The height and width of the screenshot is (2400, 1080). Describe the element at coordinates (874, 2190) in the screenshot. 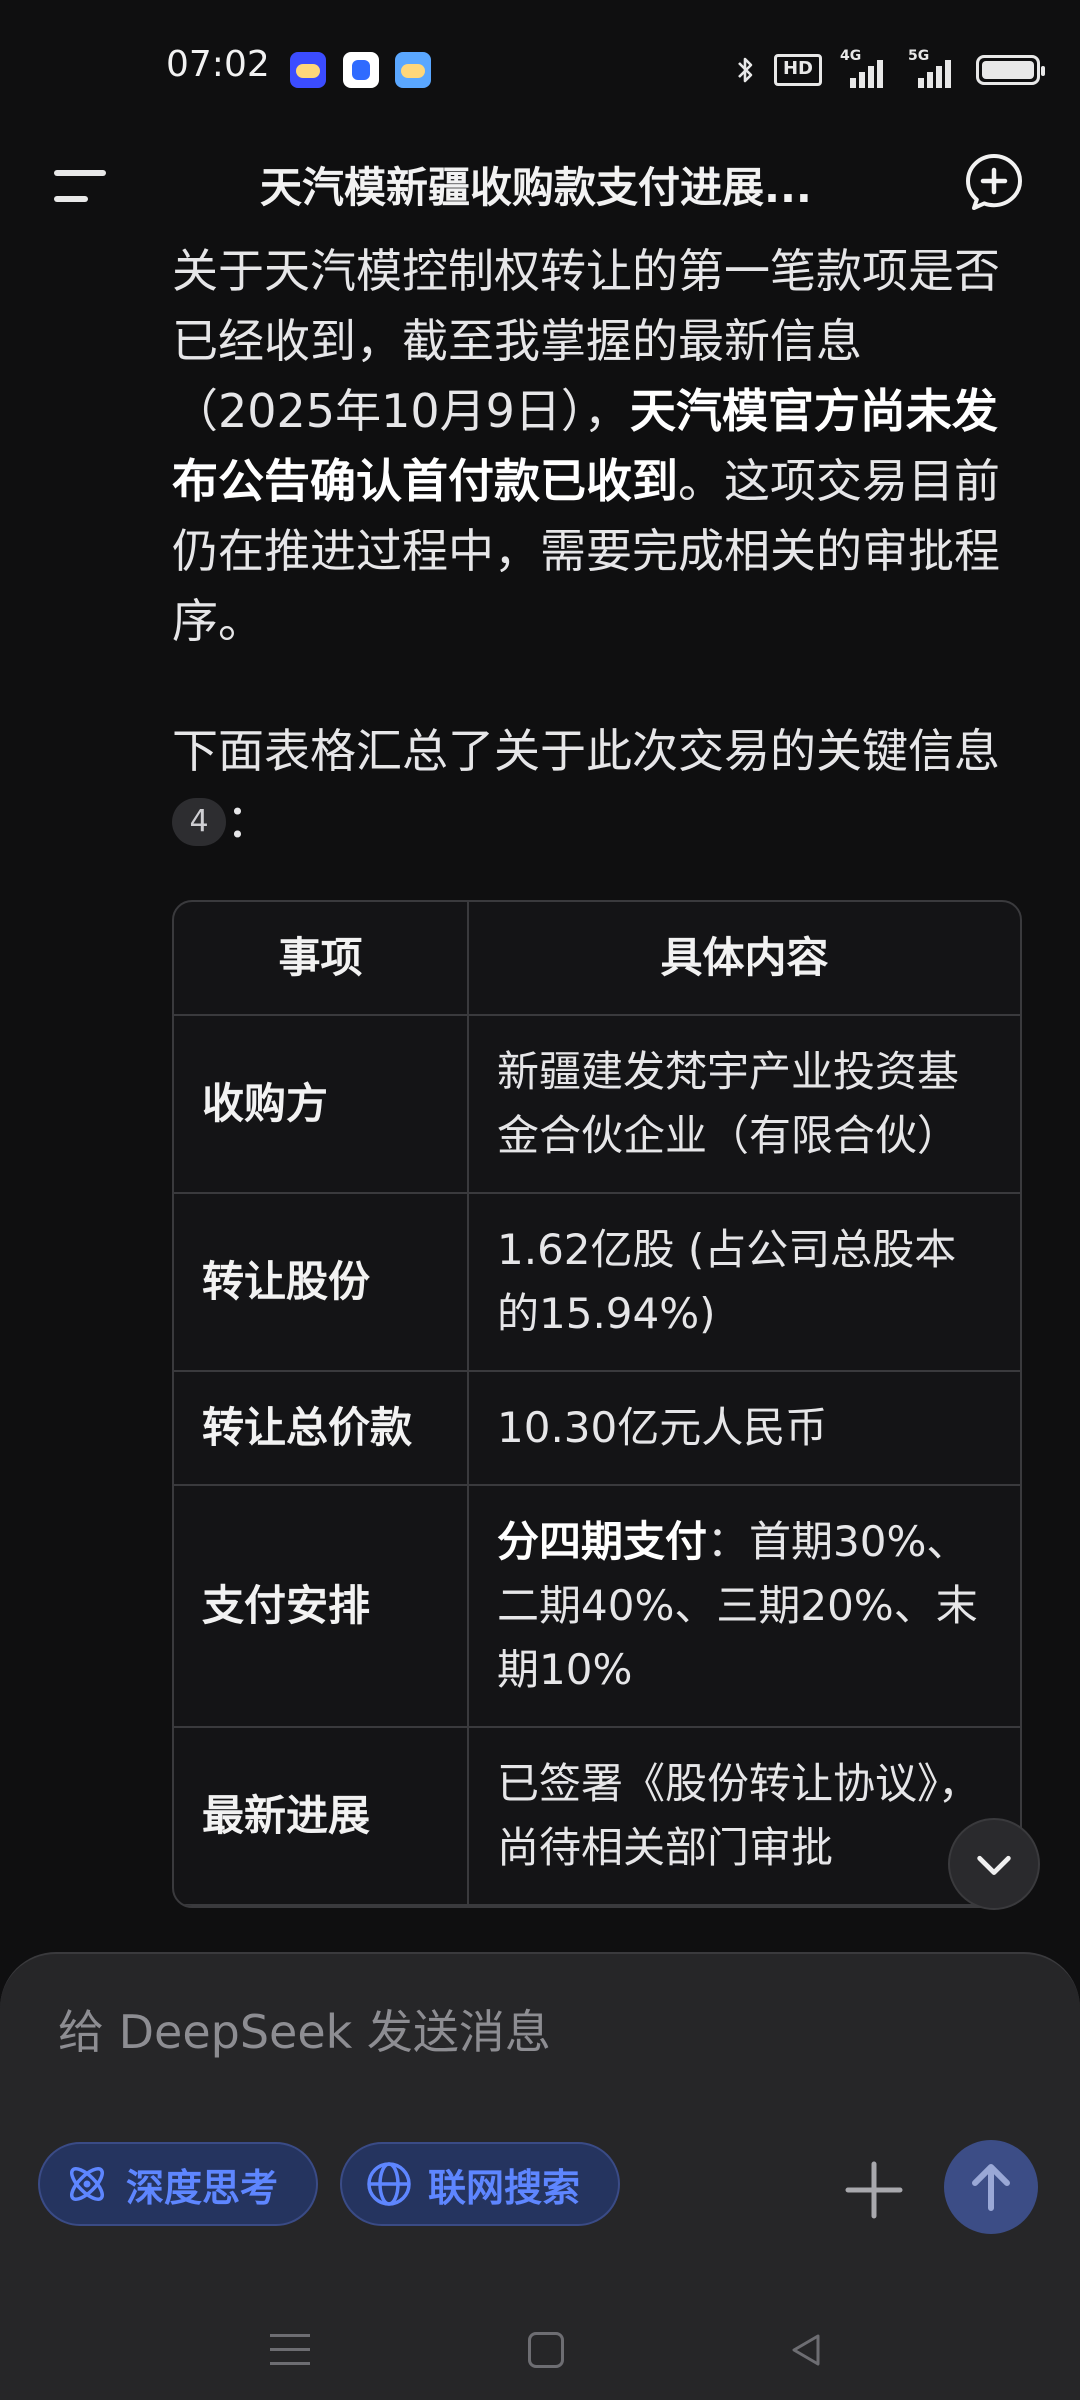

I see `plus-icon` at that location.